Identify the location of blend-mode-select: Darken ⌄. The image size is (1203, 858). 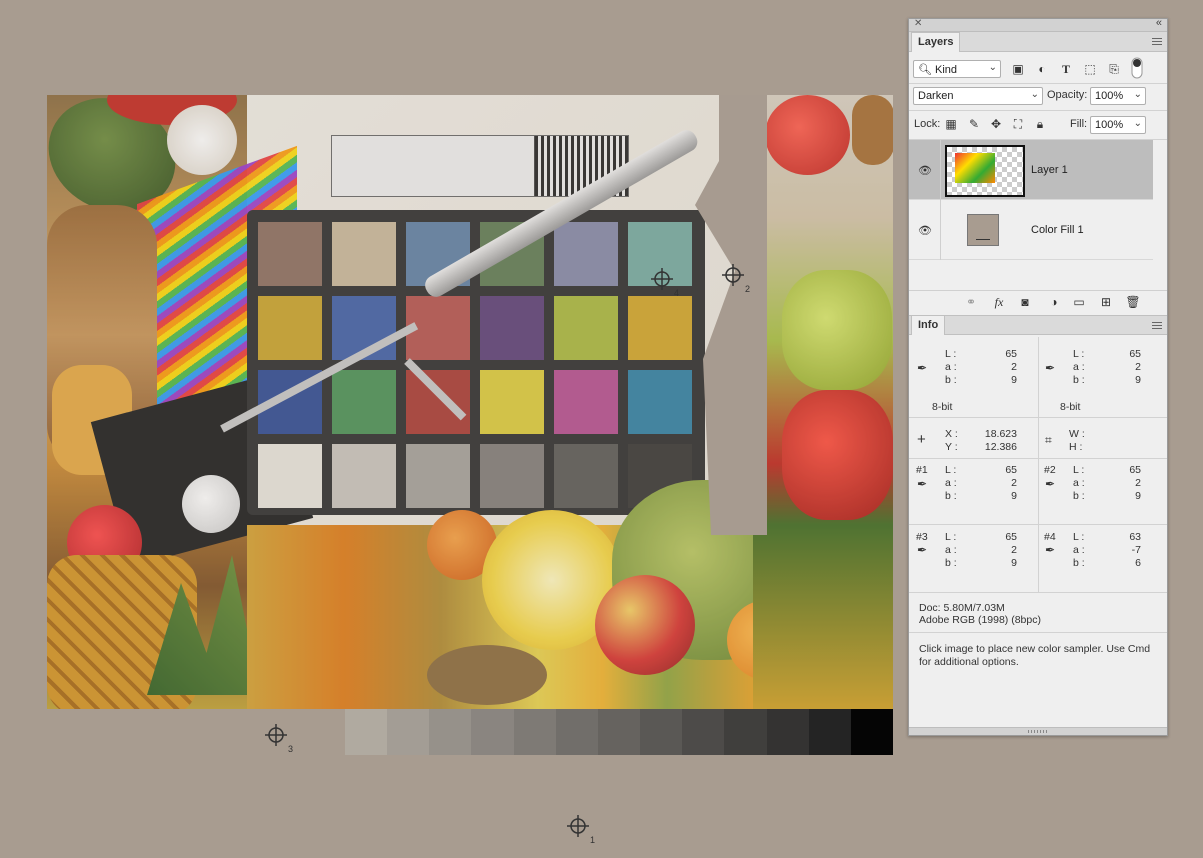
(978, 96).